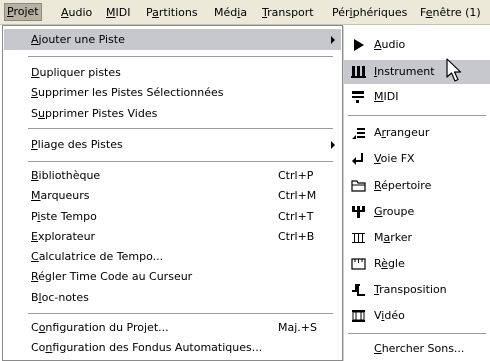  I want to click on menu-projet: Projet, so click(23, 12).